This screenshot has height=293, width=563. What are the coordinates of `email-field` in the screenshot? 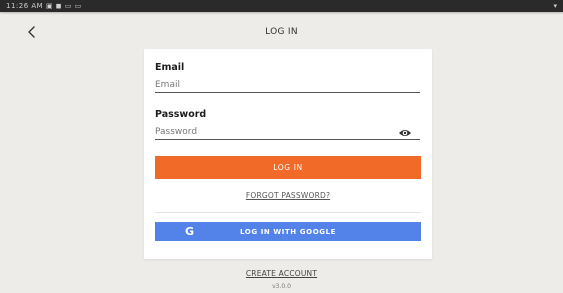 It's located at (287, 85).